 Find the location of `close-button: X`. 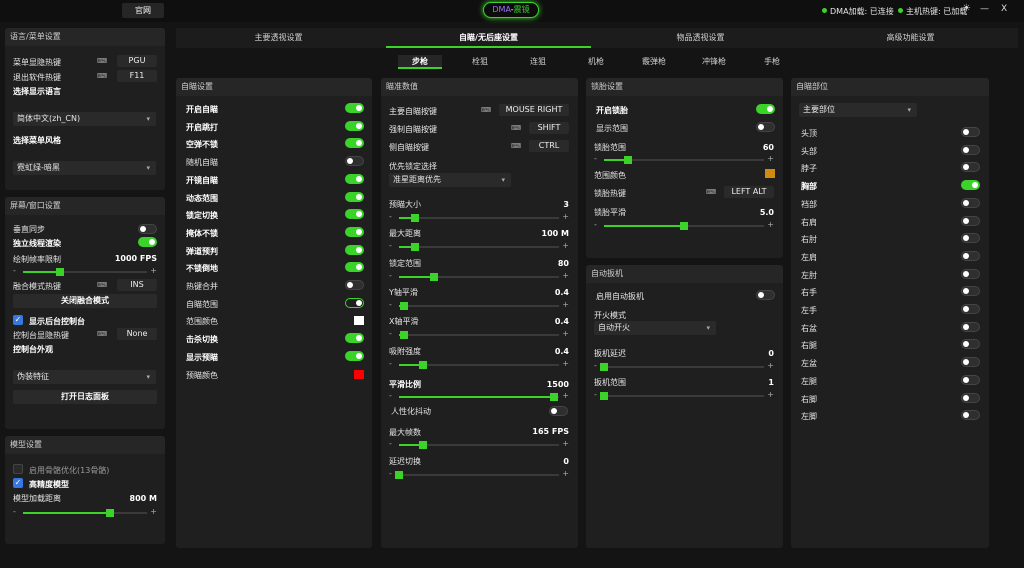

close-button: X is located at coordinates (1004, 9).